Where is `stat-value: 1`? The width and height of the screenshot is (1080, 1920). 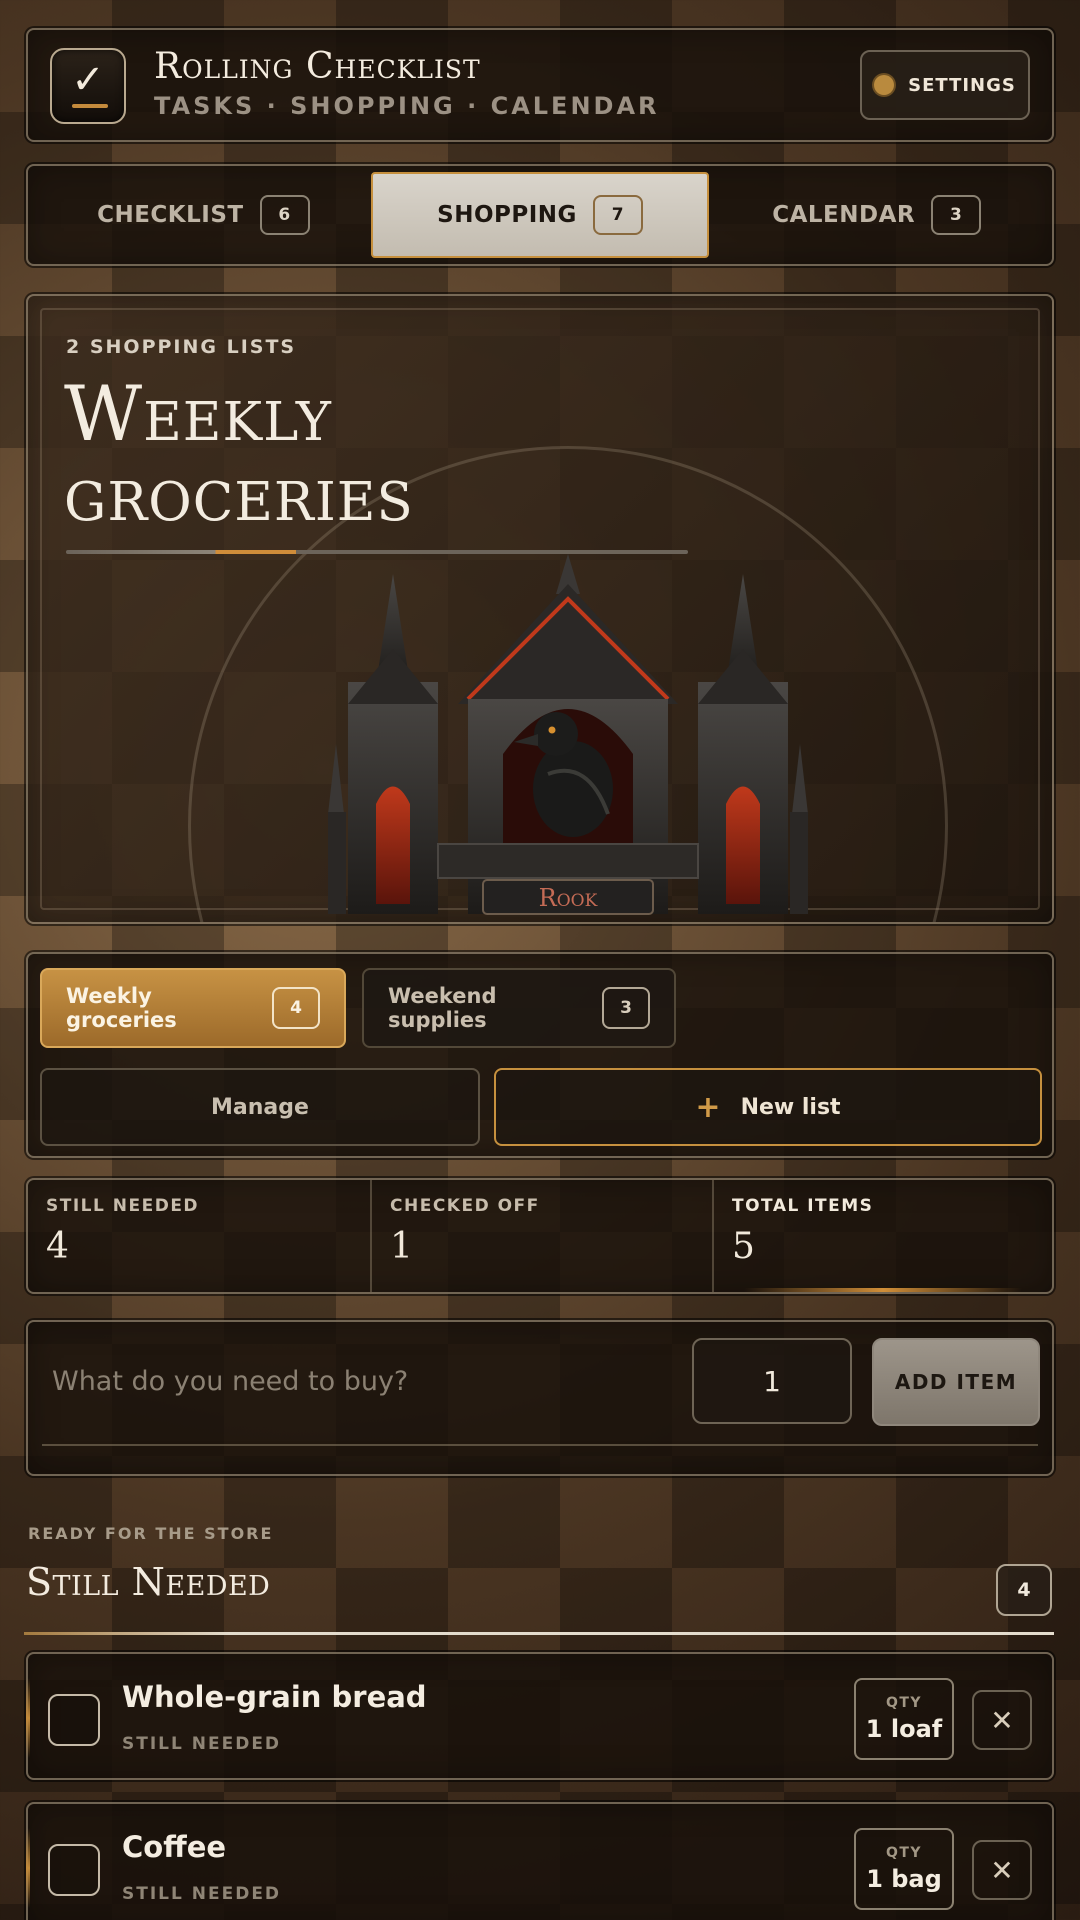
stat-value: 1 is located at coordinates (401, 1246).